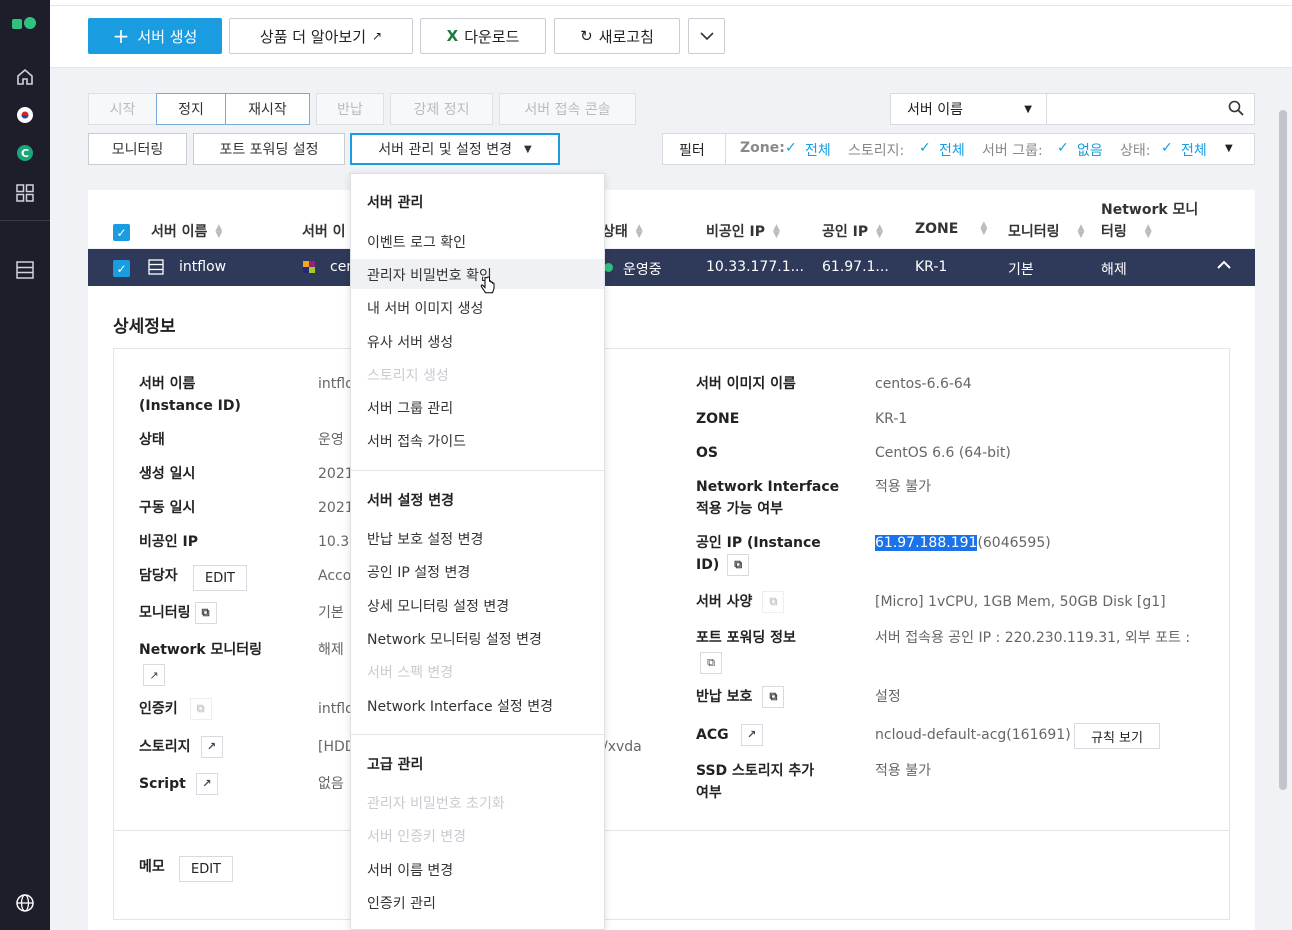  Describe the element at coordinates (122, 109) in the screenshot. I see `start-button: 시작` at that location.